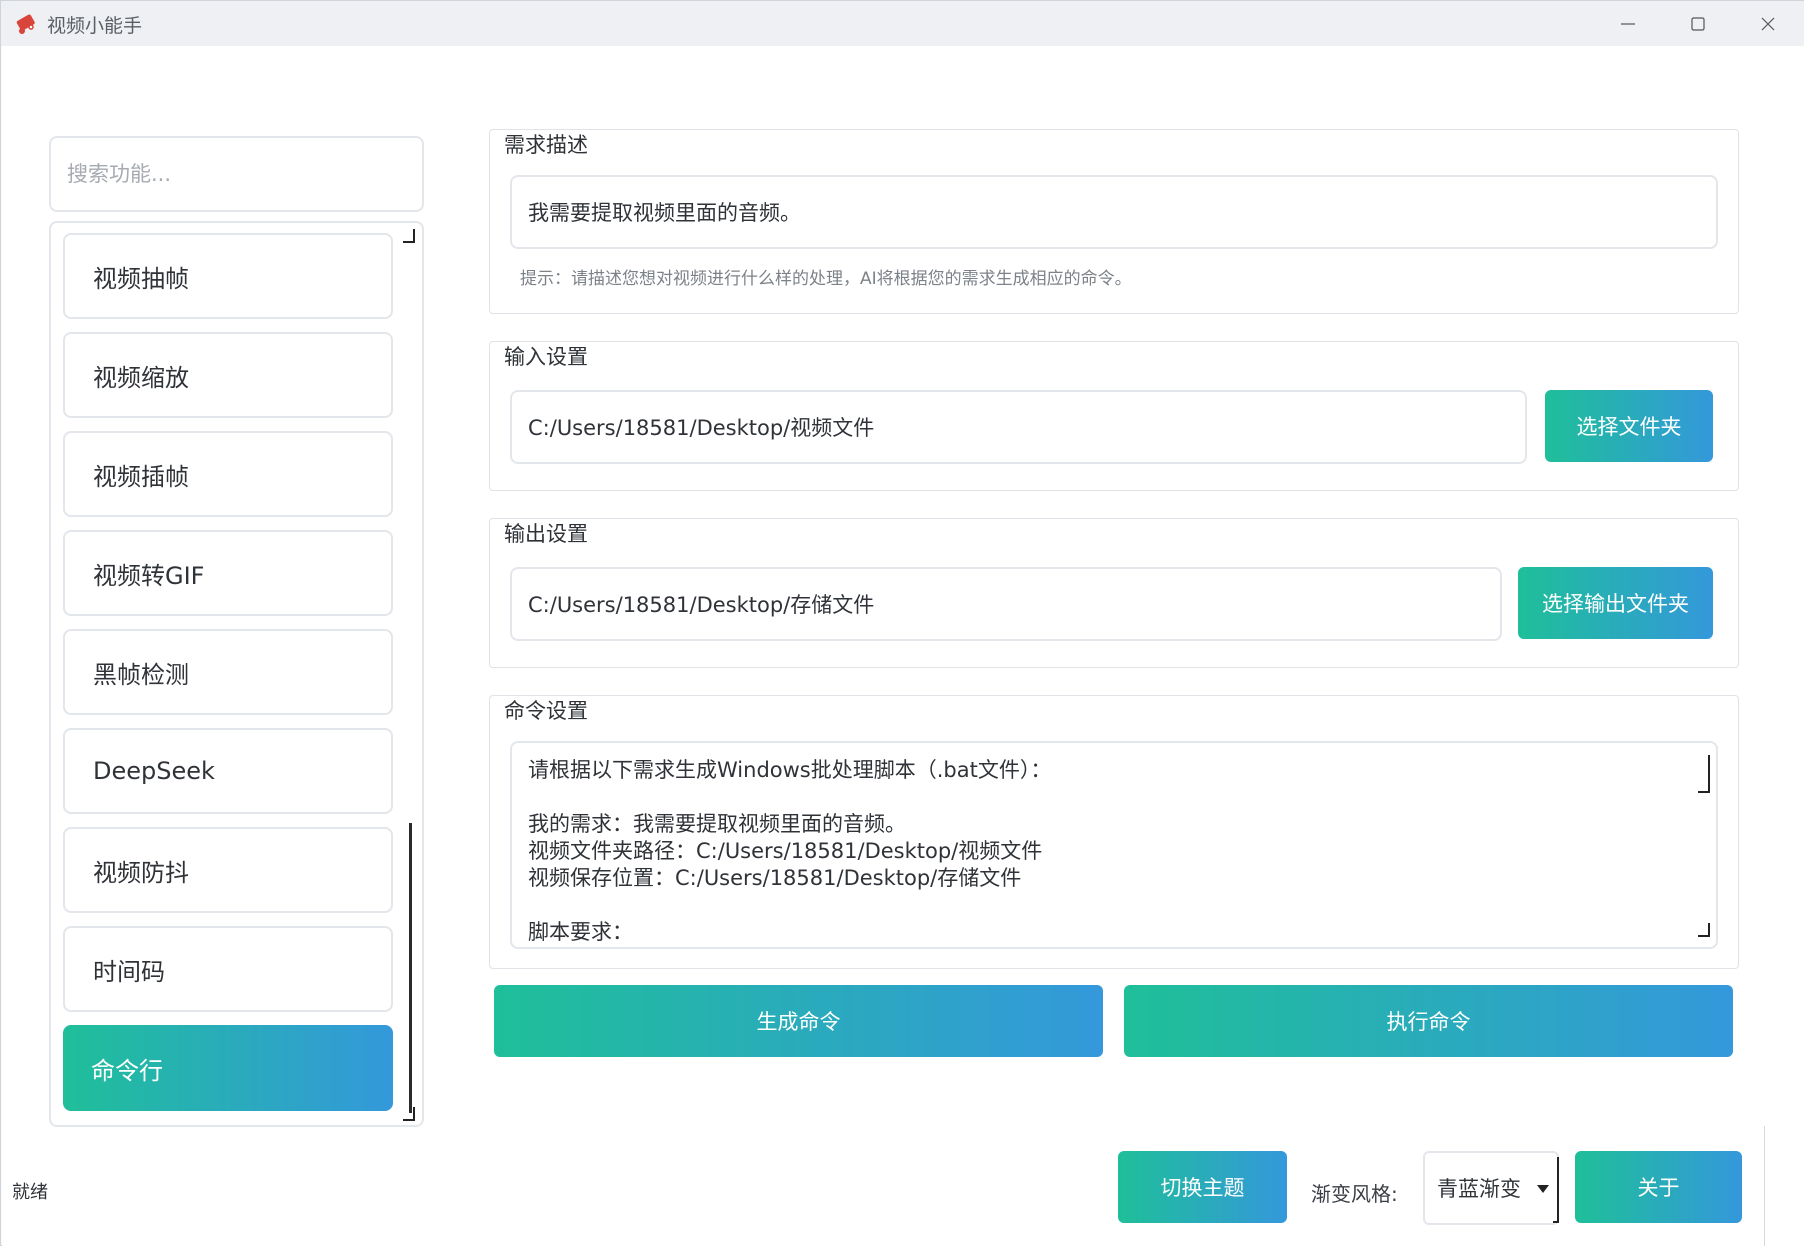 The image size is (1804, 1246). What do you see at coordinates (228, 573) in the screenshot?
I see `menu-item-video-to-gif: 视频转GIF` at bounding box center [228, 573].